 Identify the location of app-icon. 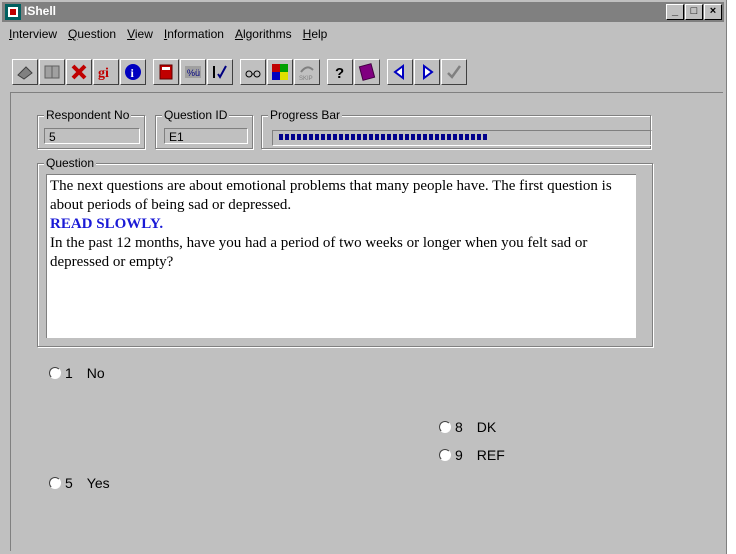
(13, 12).